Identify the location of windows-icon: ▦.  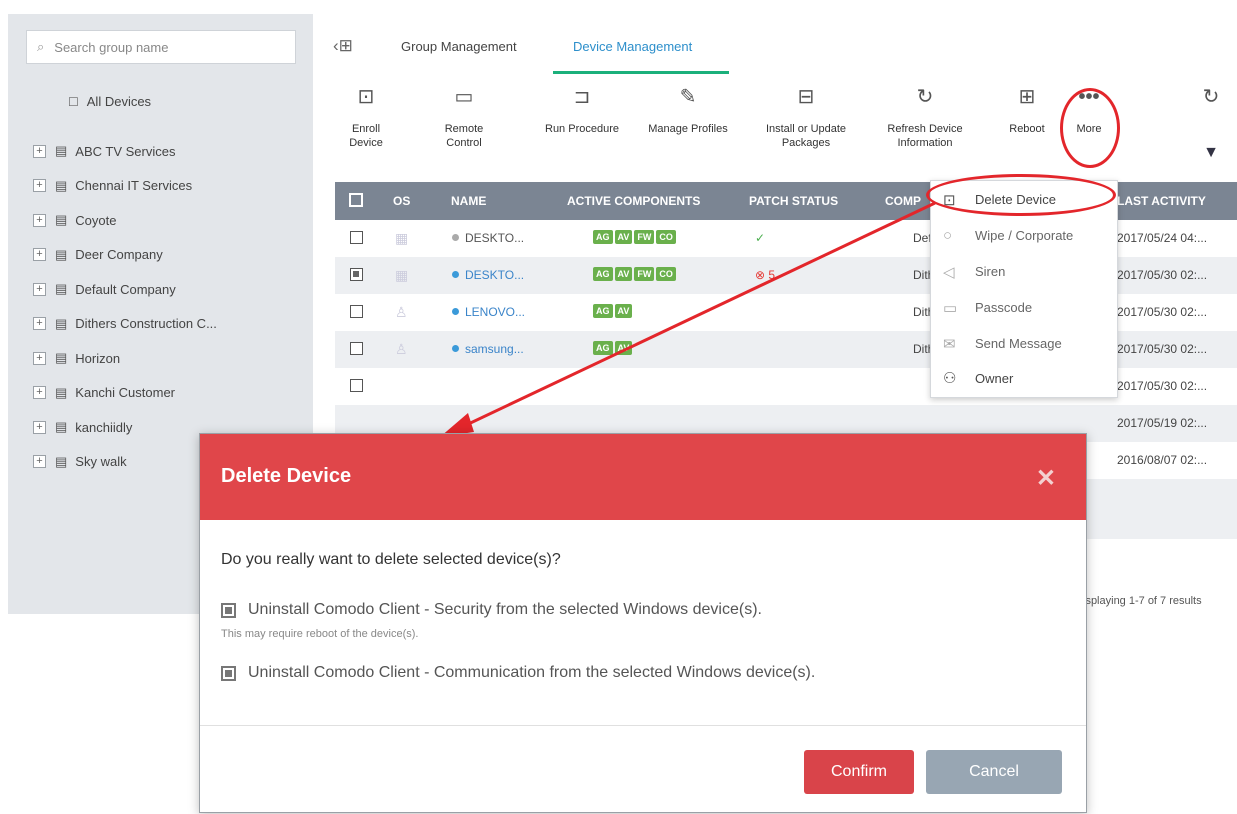
(402, 275).